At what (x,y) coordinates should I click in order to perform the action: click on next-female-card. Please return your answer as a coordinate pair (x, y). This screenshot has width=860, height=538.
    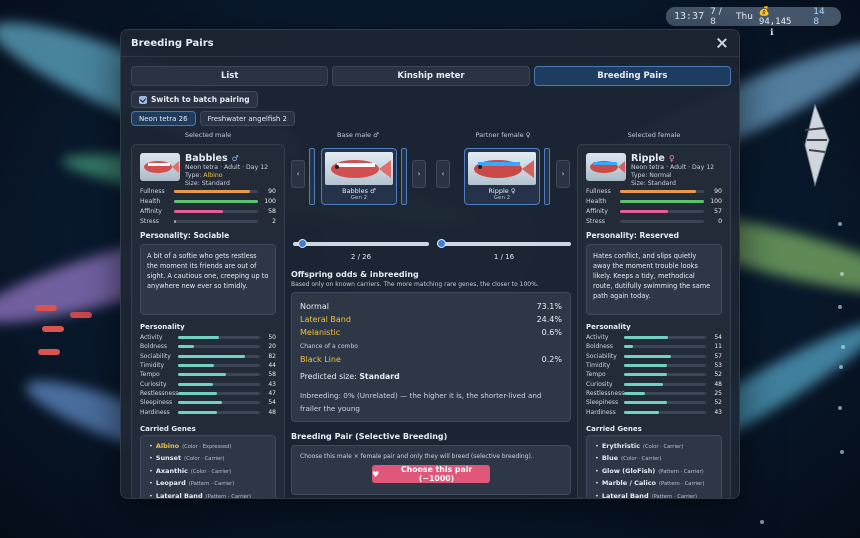
    Looking at the image, I should click on (547, 176).